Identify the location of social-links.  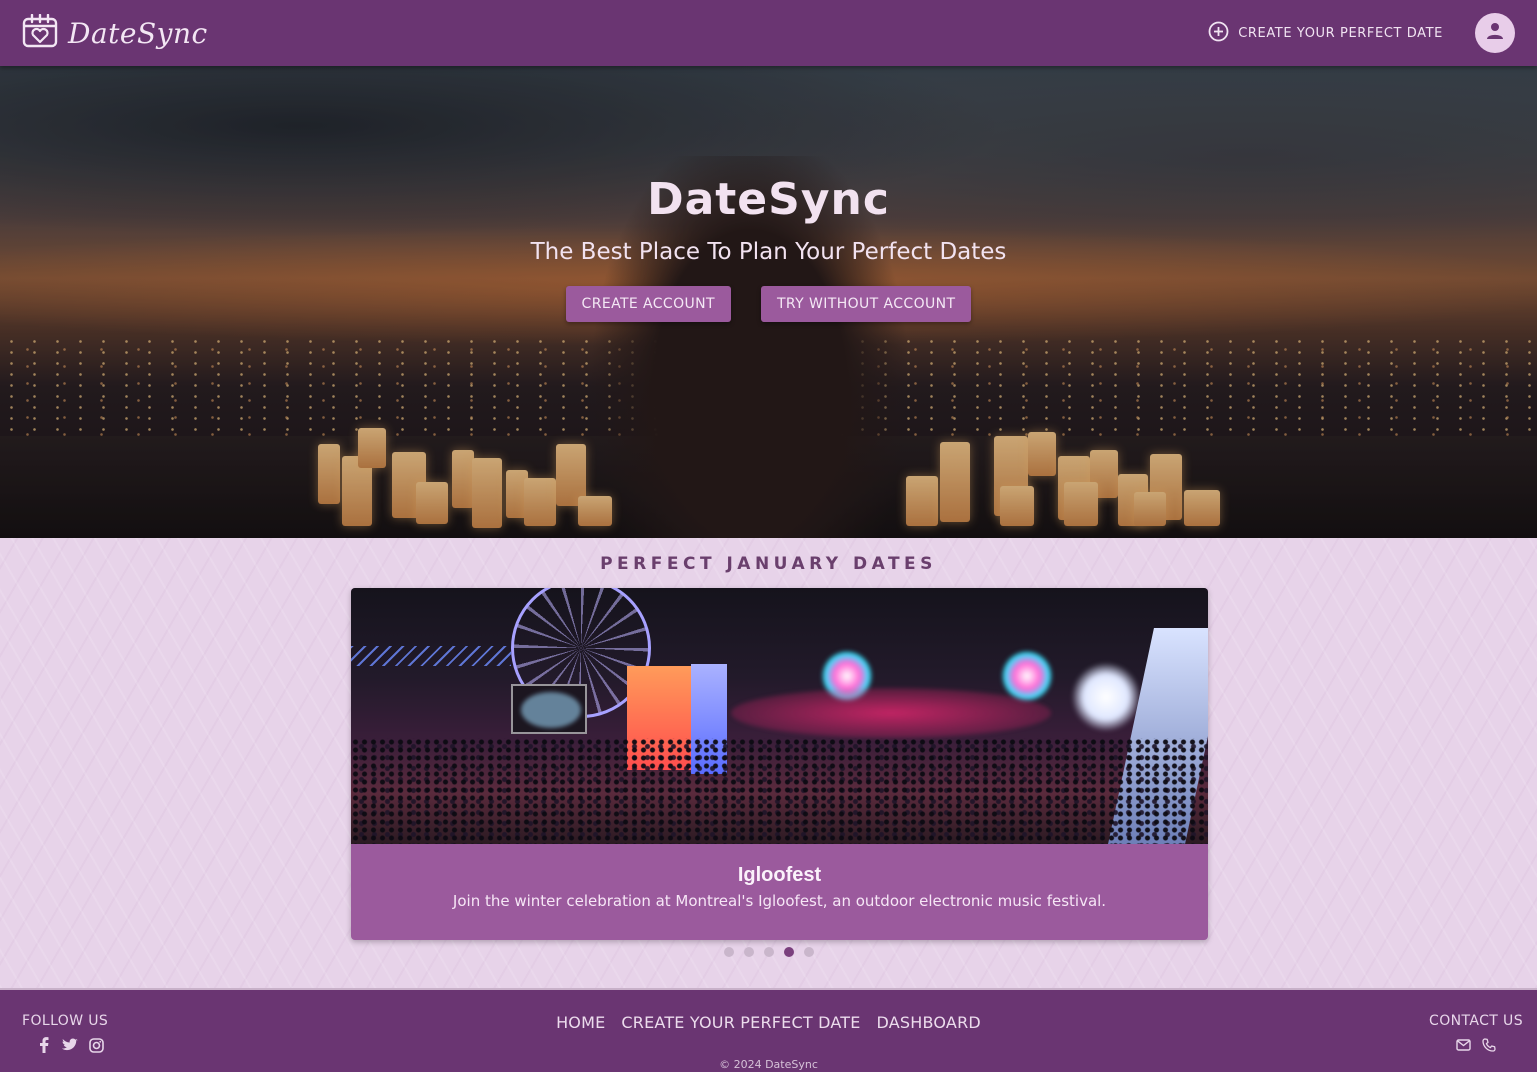
(70, 1045).